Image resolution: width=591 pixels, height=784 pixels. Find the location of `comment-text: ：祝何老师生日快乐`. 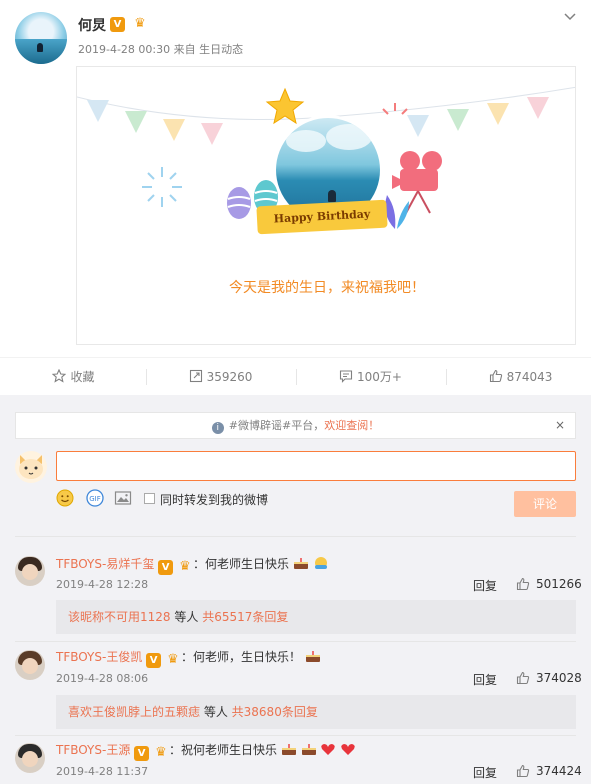

comment-text: ：祝何老师生日快乐 is located at coordinates (222, 750).